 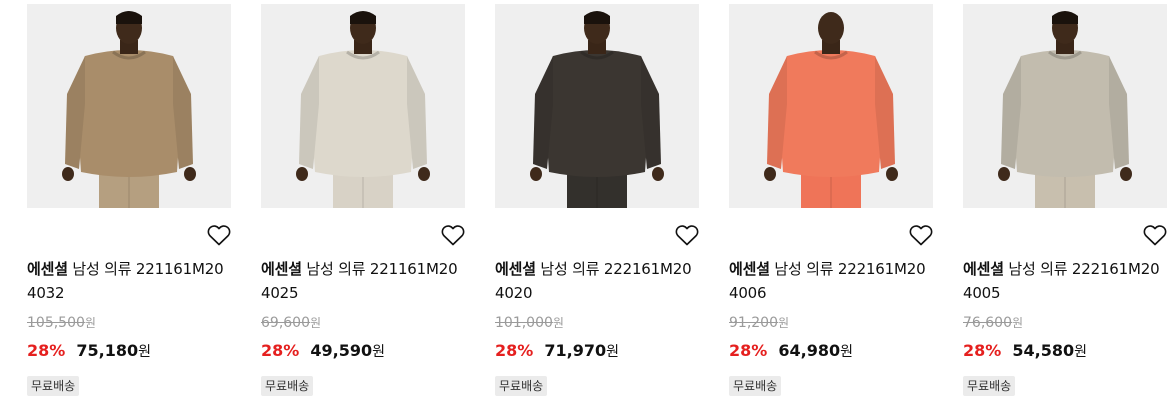 What do you see at coordinates (524, 323) in the screenshot?
I see `original-price-value: 101,000` at bounding box center [524, 323].